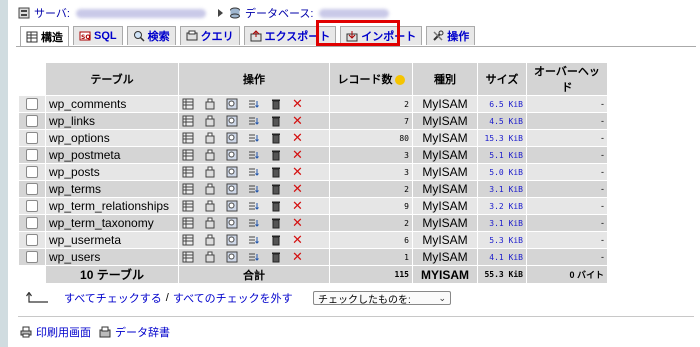 This screenshot has width=700, height=347. What do you see at coordinates (112, 138) in the screenshot?
I see `table-name: wp_options` at bounding box center [112, 138].